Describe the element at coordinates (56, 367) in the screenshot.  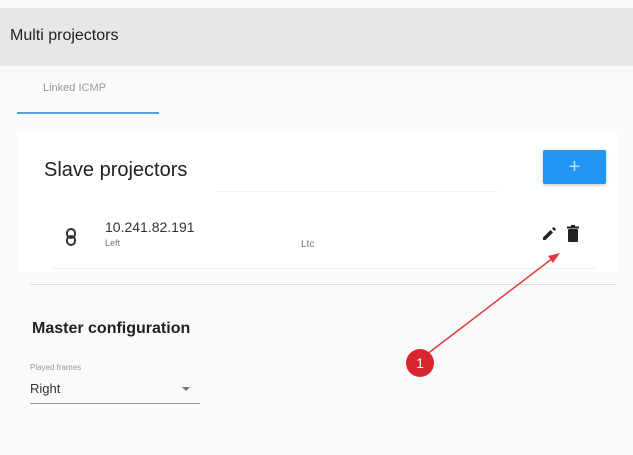
I see `played-frames-label: Played frames` at that location.